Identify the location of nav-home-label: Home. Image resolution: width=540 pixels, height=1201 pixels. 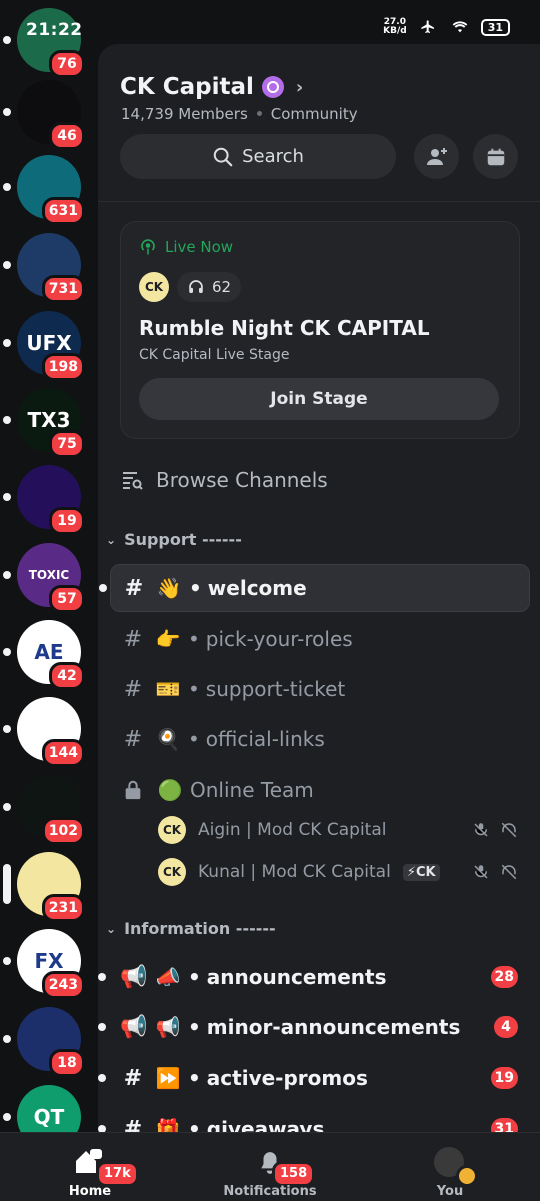
(90, 1191).